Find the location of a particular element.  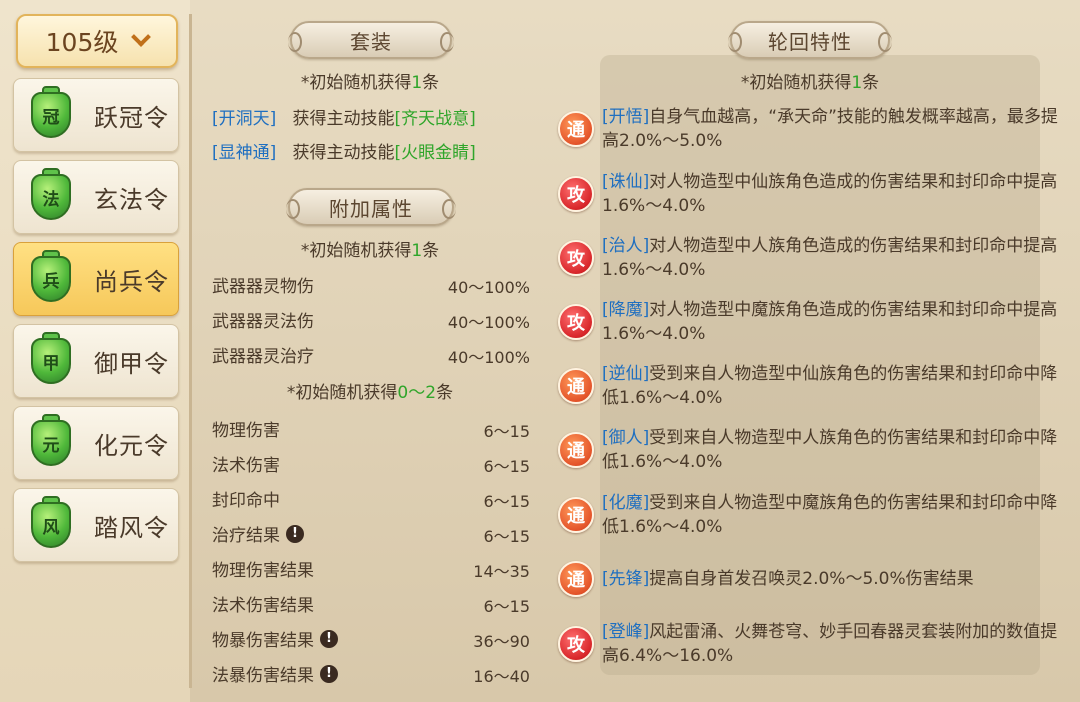

reincarnation-title-banner: 轮回特性 is located at coordinates (810, 40).